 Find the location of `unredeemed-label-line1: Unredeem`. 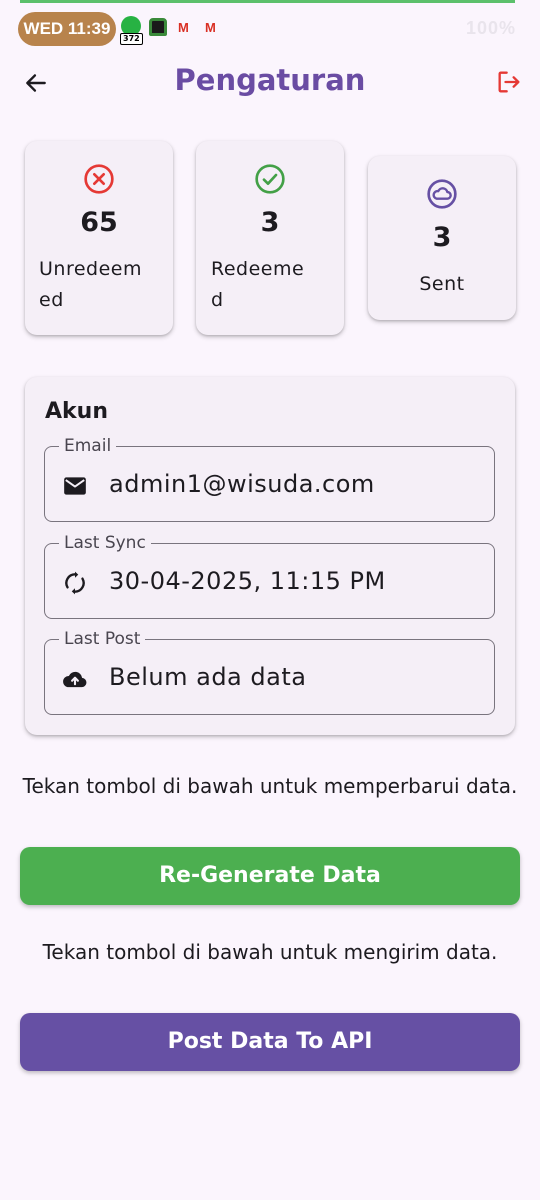

unredeemed-label-line1: Unredeem is located at coordinates (90, 269).